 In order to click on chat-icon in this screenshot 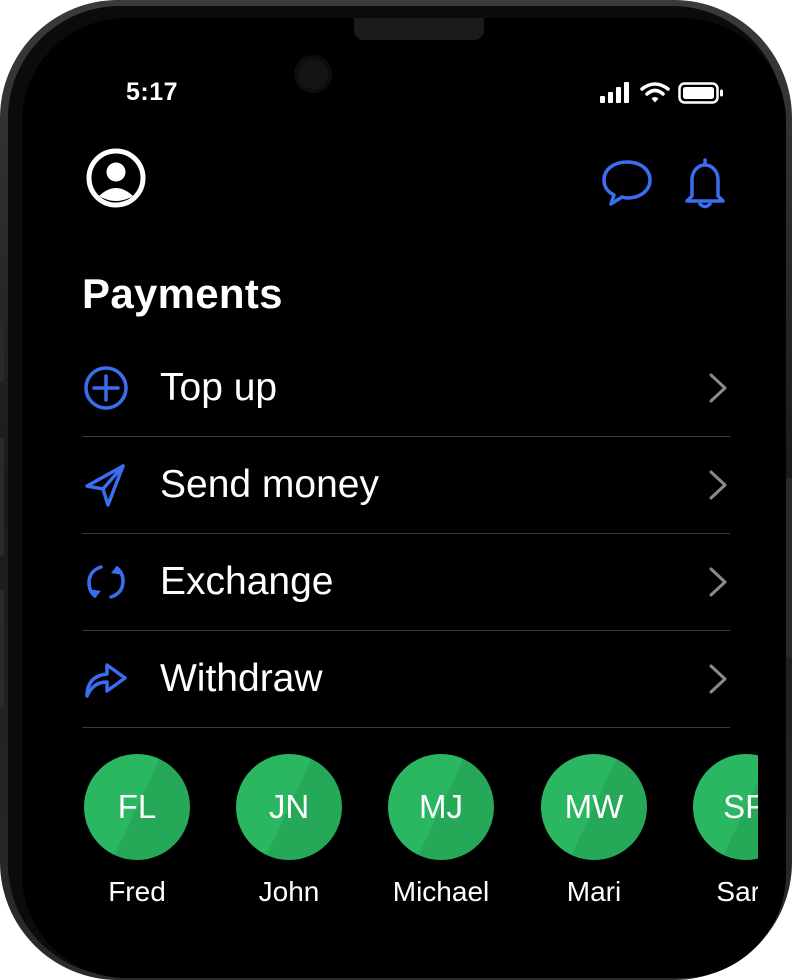, I will do `click(627, 183)`.